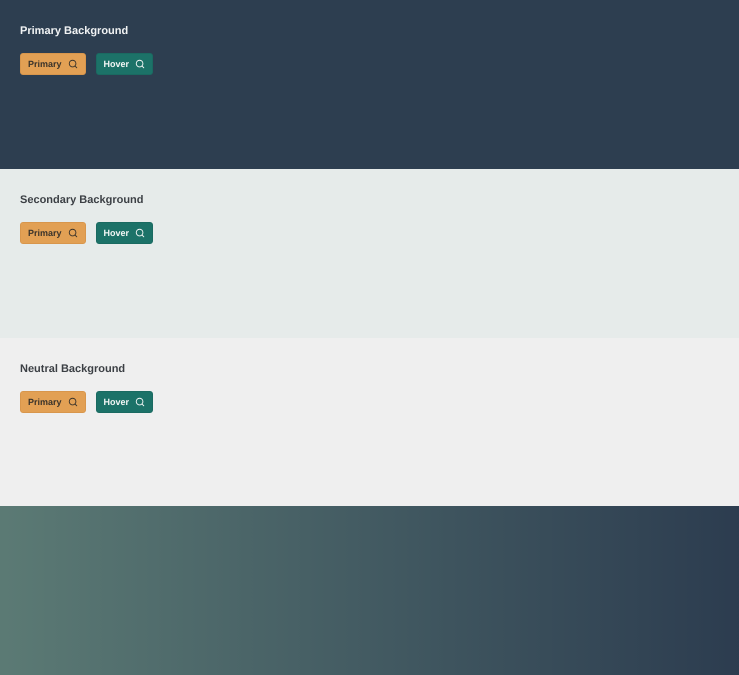 The width and height of the screenshot is (739, 675). What do you see at coordinates (82, 200) in the screenshot?
I see `section-title: Secondary Background` at bounding box center [82, 200].